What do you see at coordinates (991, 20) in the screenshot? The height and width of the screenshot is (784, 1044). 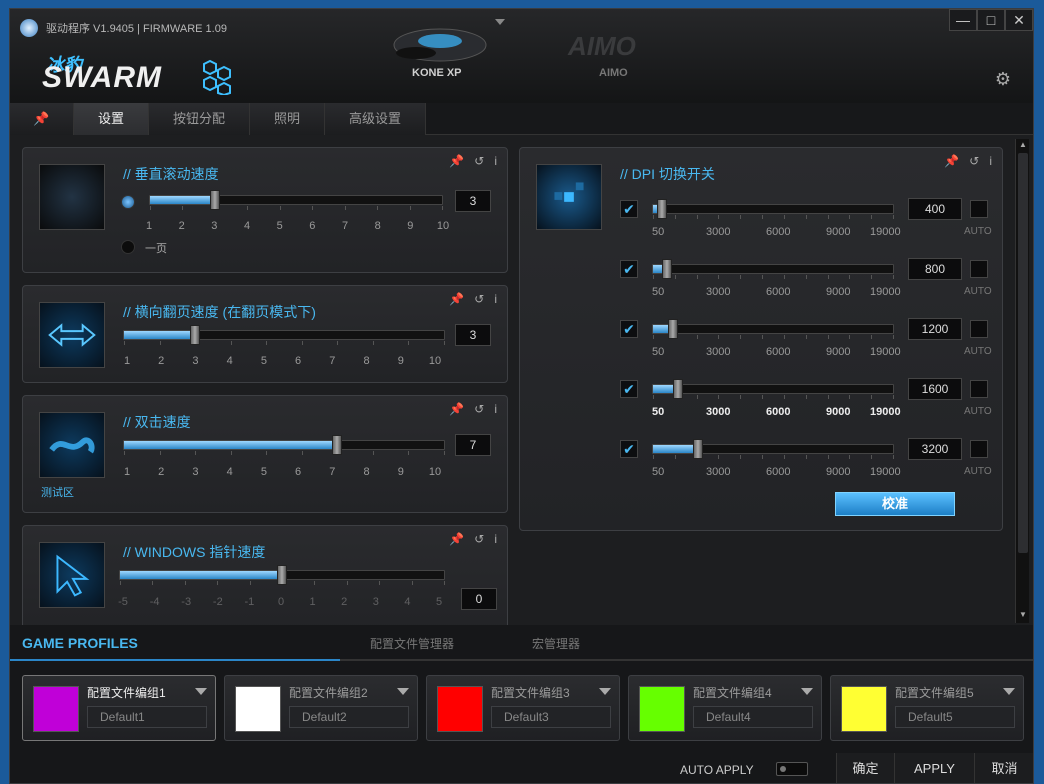 I see `maximize-button: □` at bounding box center [991, 20].